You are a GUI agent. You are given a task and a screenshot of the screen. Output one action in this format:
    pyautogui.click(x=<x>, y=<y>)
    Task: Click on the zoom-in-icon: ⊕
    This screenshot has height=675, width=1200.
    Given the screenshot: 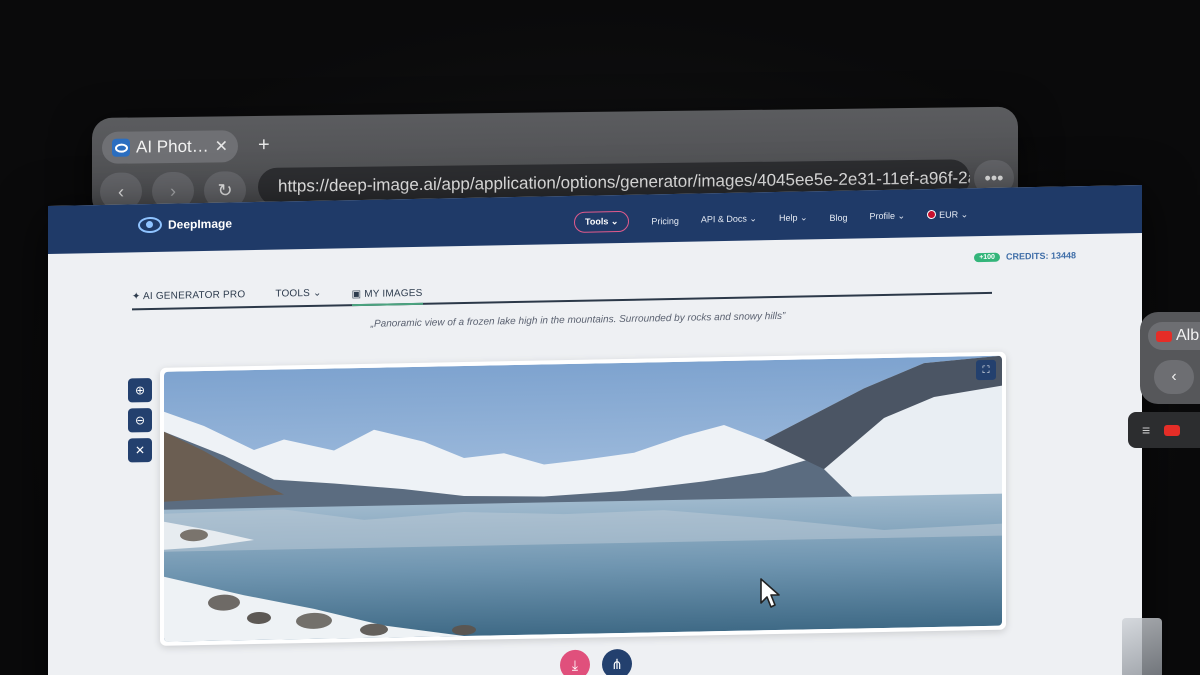 What is the action you would take?
    pyautogui.click(x=140, y=390)
    